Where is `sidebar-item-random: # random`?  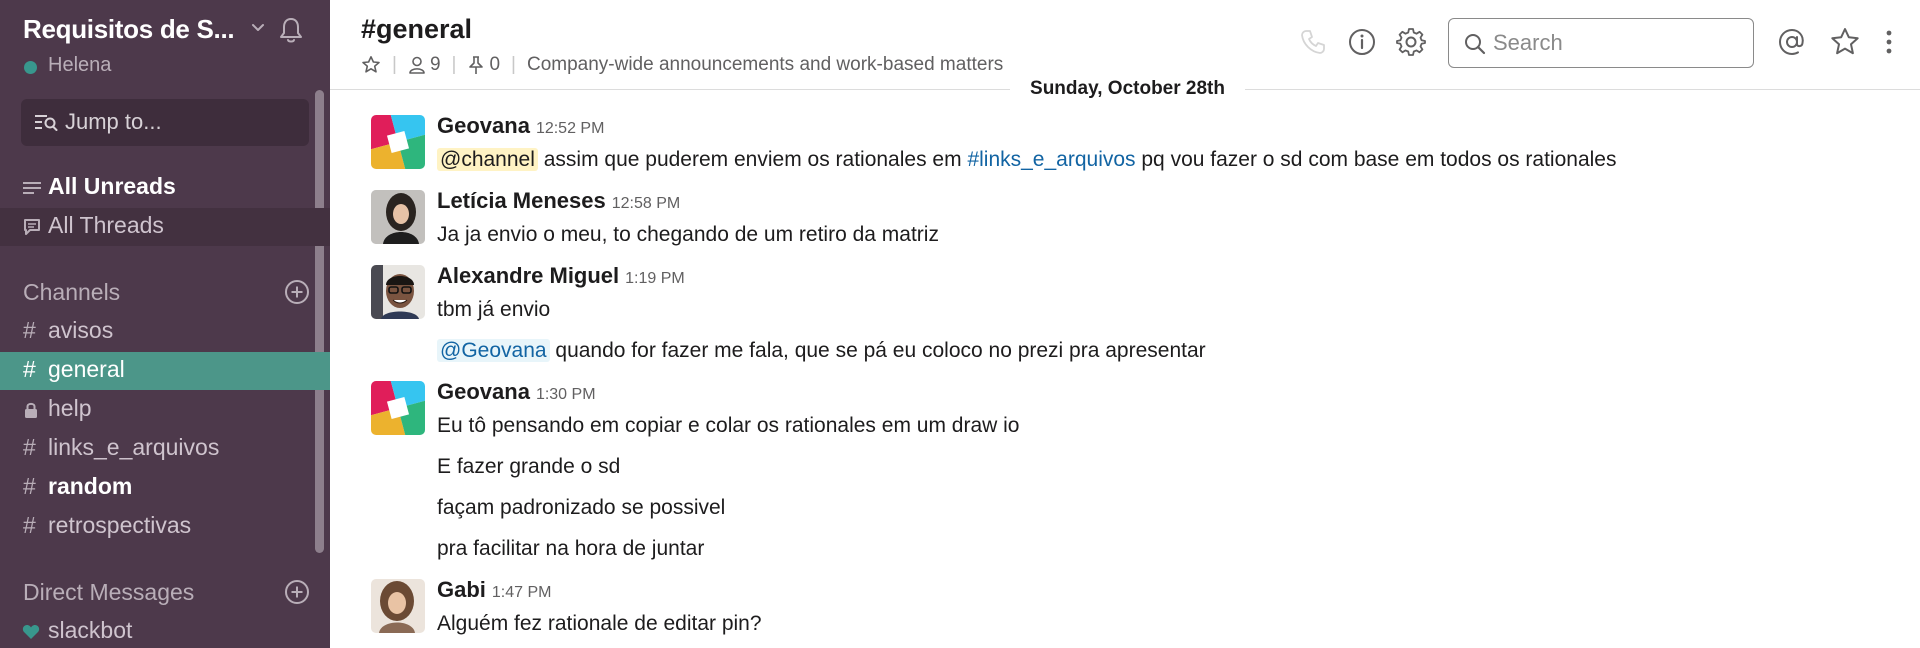
sidebar-item-random: # random is located at coordinates (165, 488).